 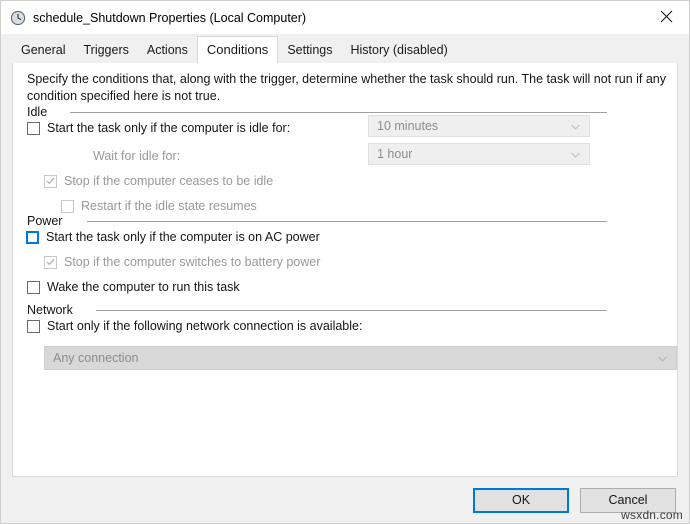 What do you see at coordinates (96, 358) in the screenshot?
I see `connection-value: Any connection` at bounding box center [96, 358].